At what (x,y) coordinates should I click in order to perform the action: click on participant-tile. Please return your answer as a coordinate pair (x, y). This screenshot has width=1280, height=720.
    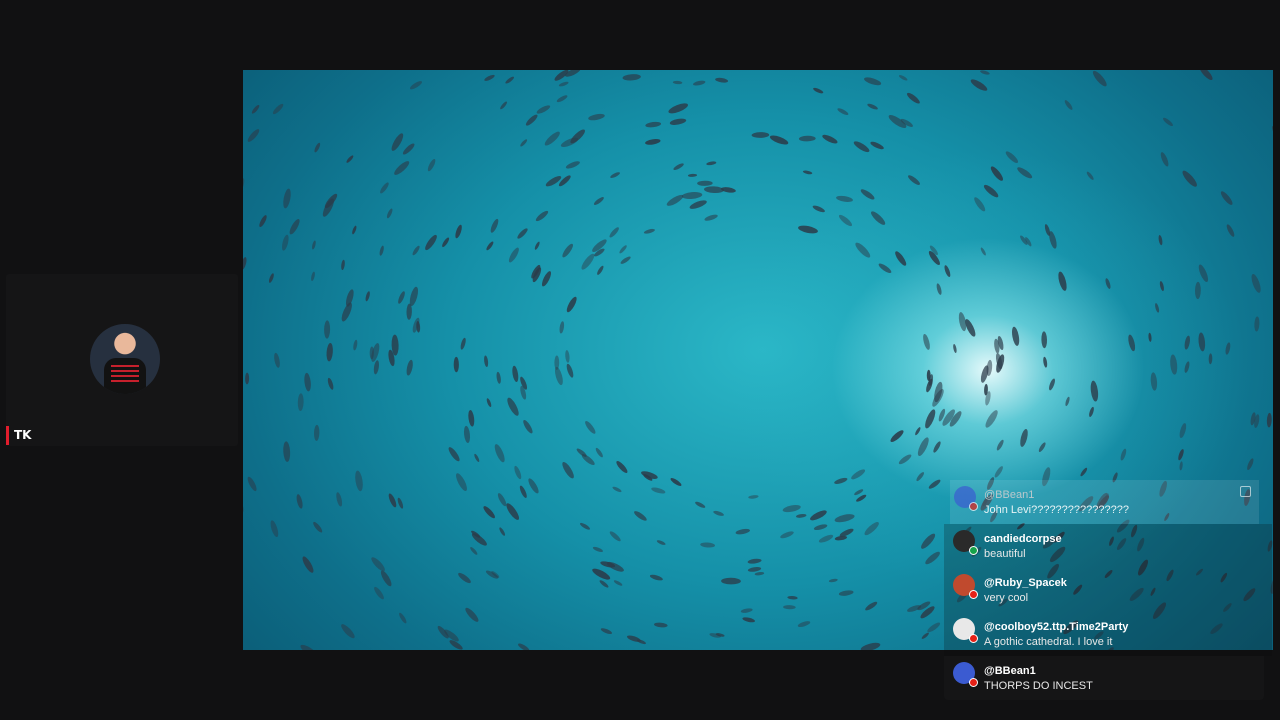
    Looking at the image, I should click on (122, 360).